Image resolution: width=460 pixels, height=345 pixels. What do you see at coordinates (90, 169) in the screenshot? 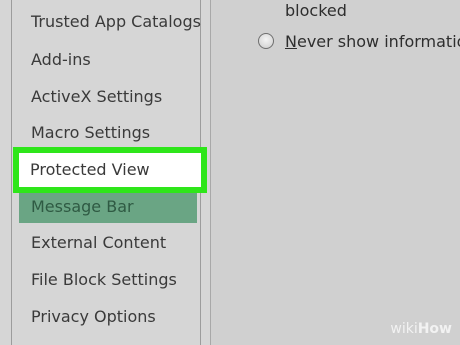
I see `sidebar-item-label: Protected View` at bounding box center [90, 169].